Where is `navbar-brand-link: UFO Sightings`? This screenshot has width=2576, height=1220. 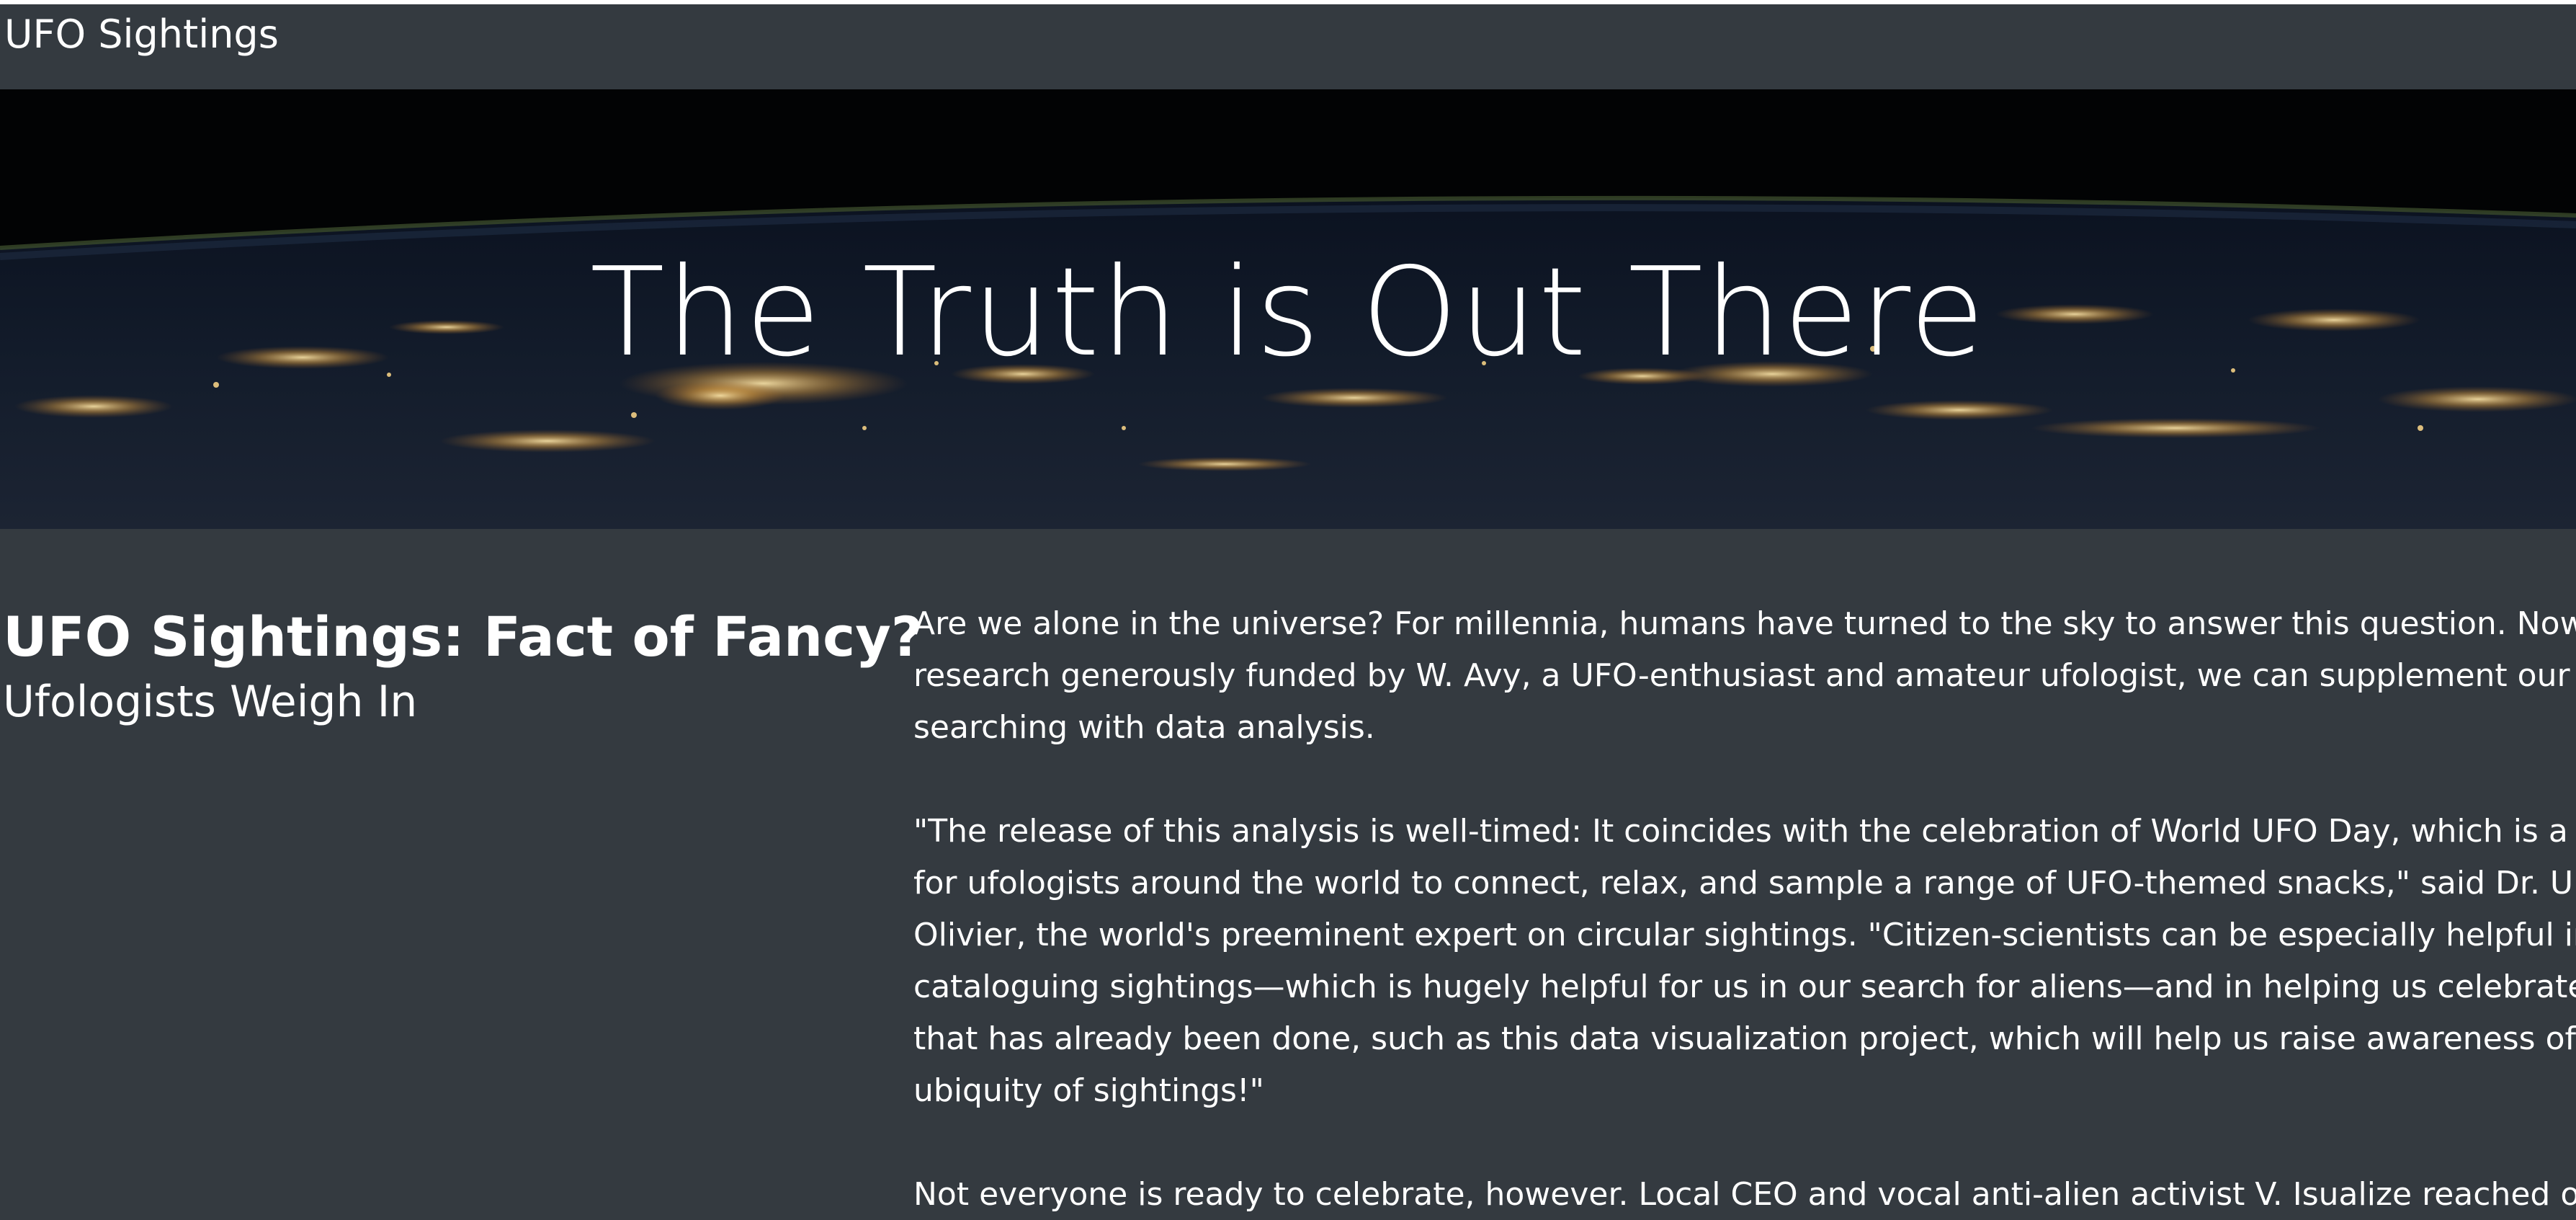
navbar-brand-link: UFO Sightings is located at coordinates (141, 35).